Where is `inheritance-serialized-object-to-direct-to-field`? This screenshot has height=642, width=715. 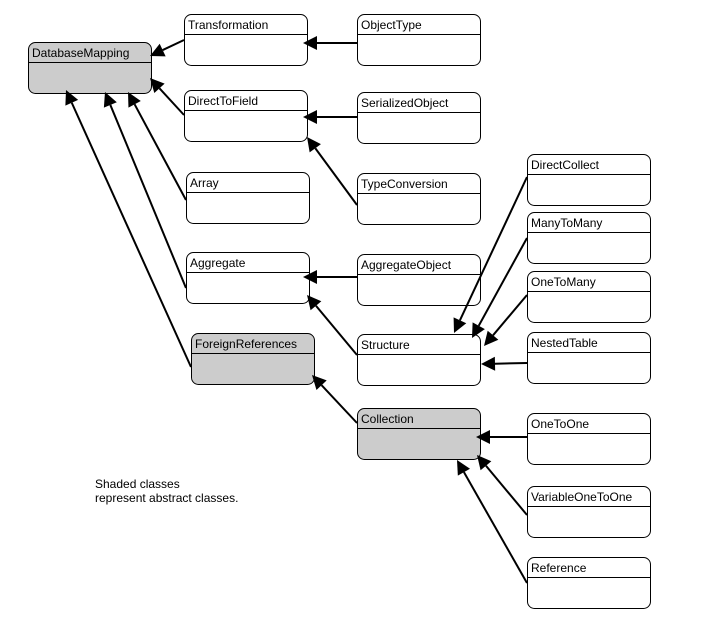 inheritance-serialized-object-to-direct-to-field is located at coordinates (330, 117).